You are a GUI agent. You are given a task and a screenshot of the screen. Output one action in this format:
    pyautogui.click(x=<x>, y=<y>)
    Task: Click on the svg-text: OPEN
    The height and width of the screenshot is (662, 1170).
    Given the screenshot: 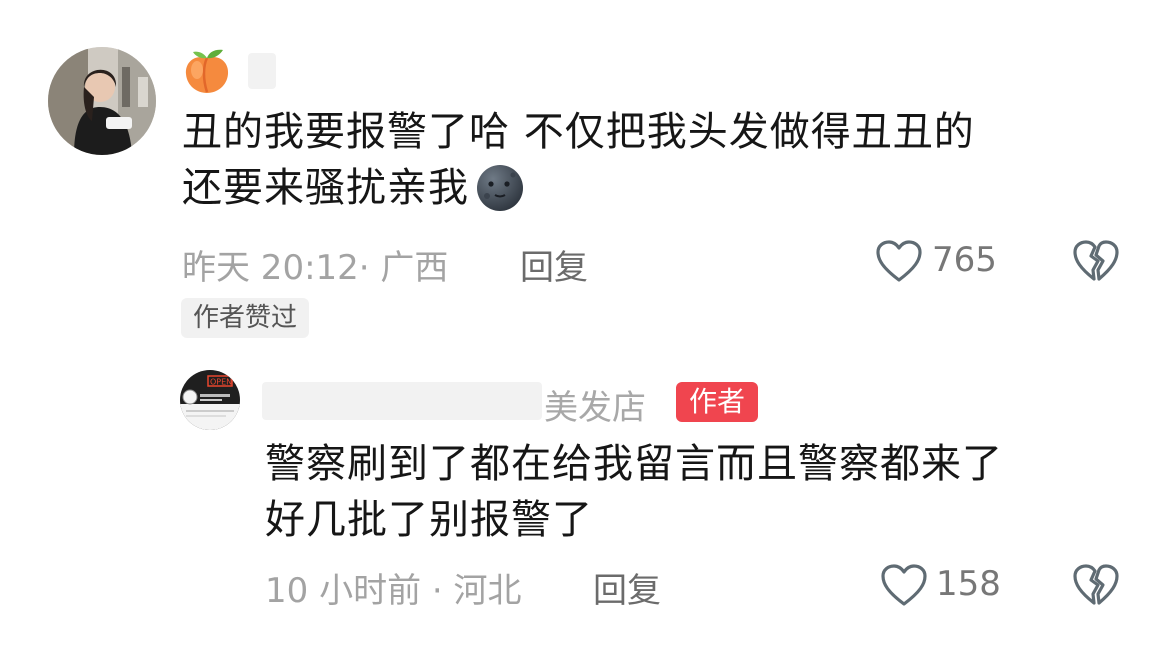 What is the action you would take?
    pyautogui.click(x=221, y=382)
    